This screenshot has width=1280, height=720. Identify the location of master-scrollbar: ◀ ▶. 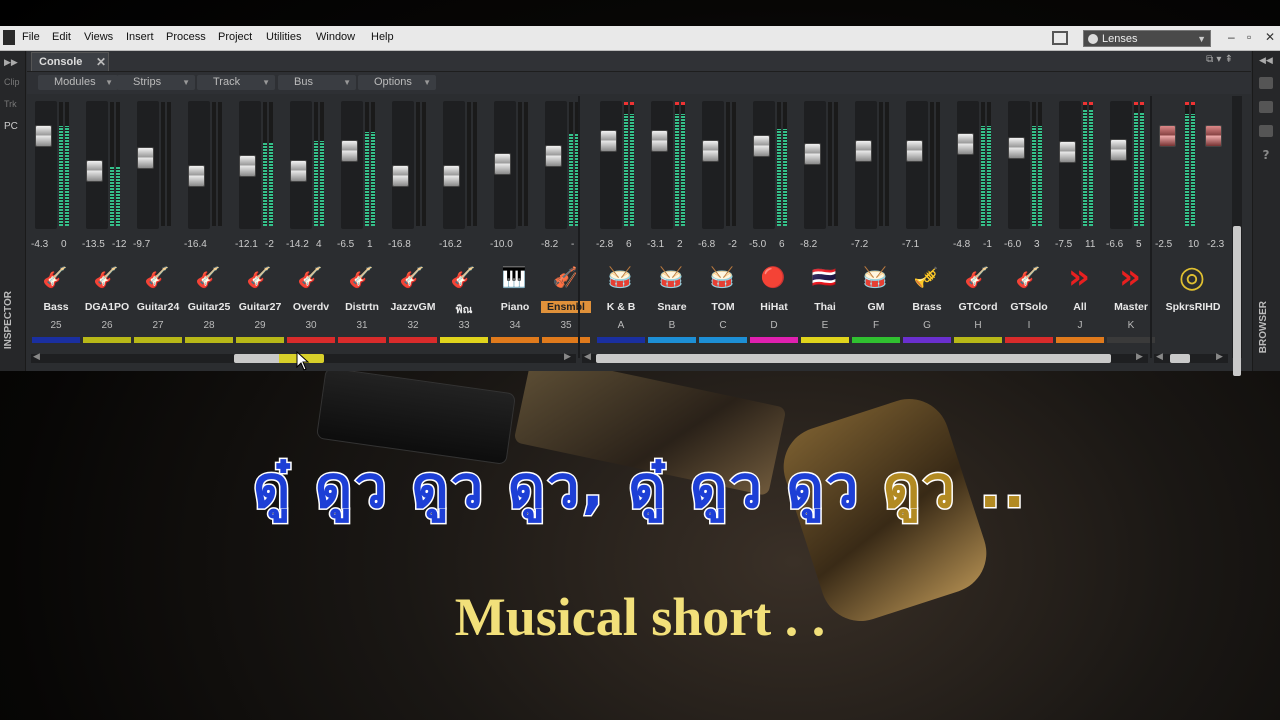
(1191, 357).